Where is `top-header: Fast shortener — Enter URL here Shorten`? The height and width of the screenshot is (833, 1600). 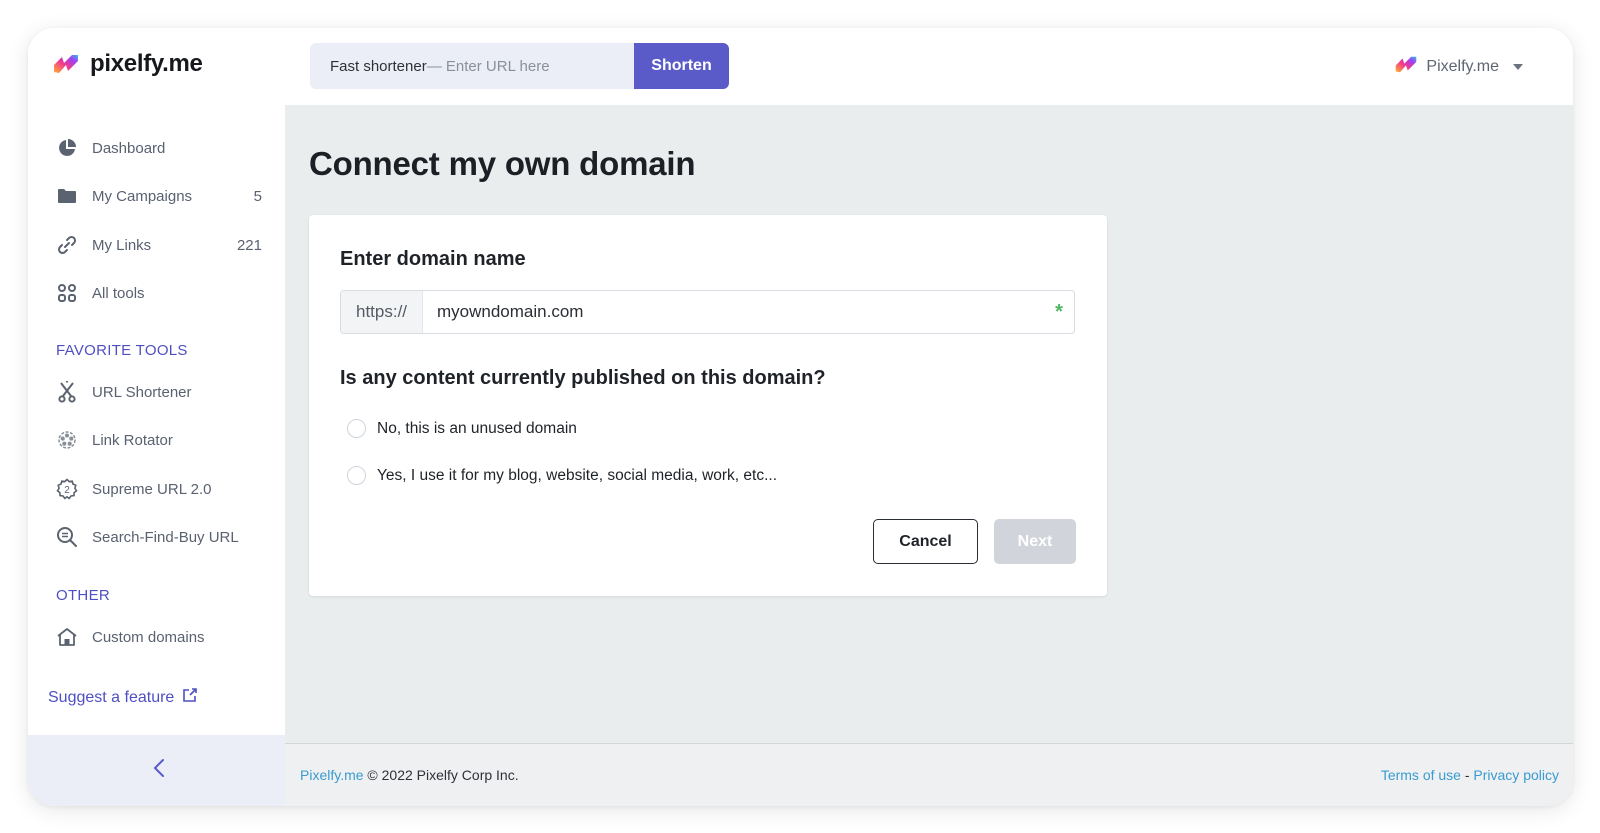 top-header: Fast shortener — Enter URL here Shorten is located at coordinates (931, 66).